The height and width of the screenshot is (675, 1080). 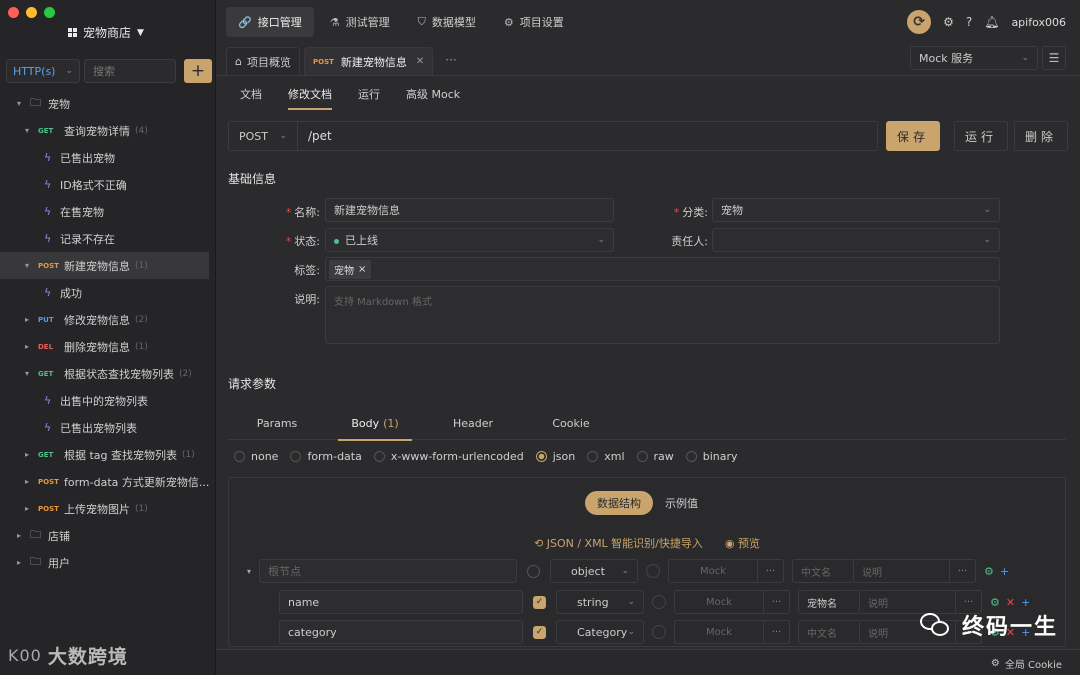 I want to click on tag-chip: 宠物 ×, so click(x=350, y=269).